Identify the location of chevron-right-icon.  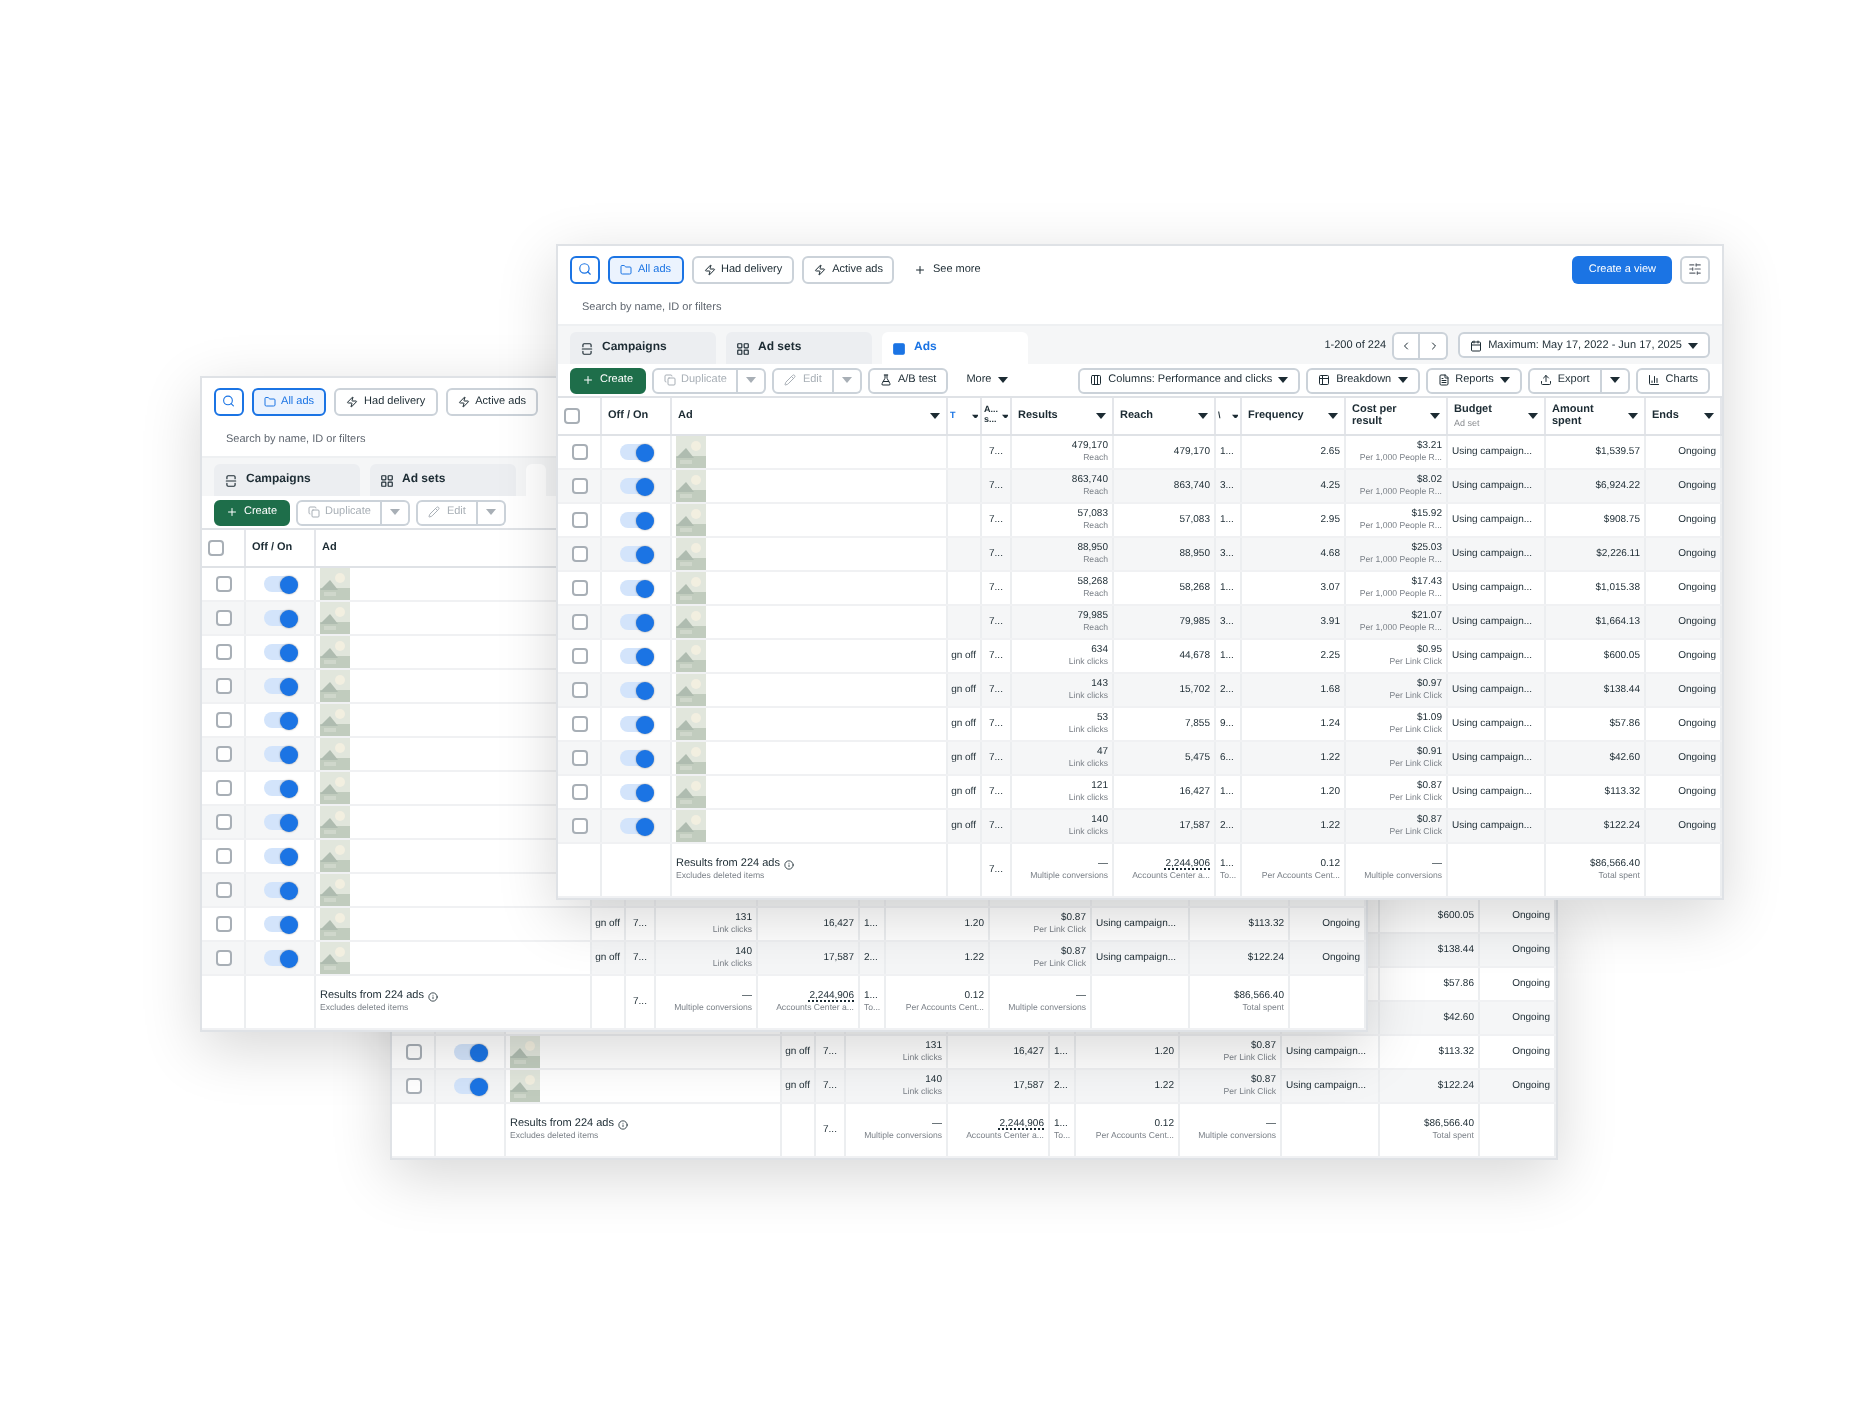
(1433, 345).